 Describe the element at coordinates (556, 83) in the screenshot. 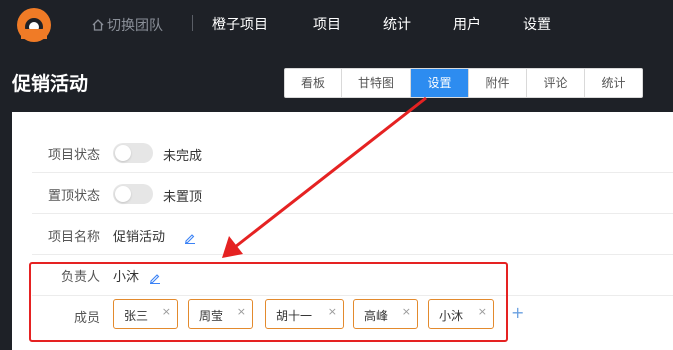

I see `tab-comments: 评论` at that location.